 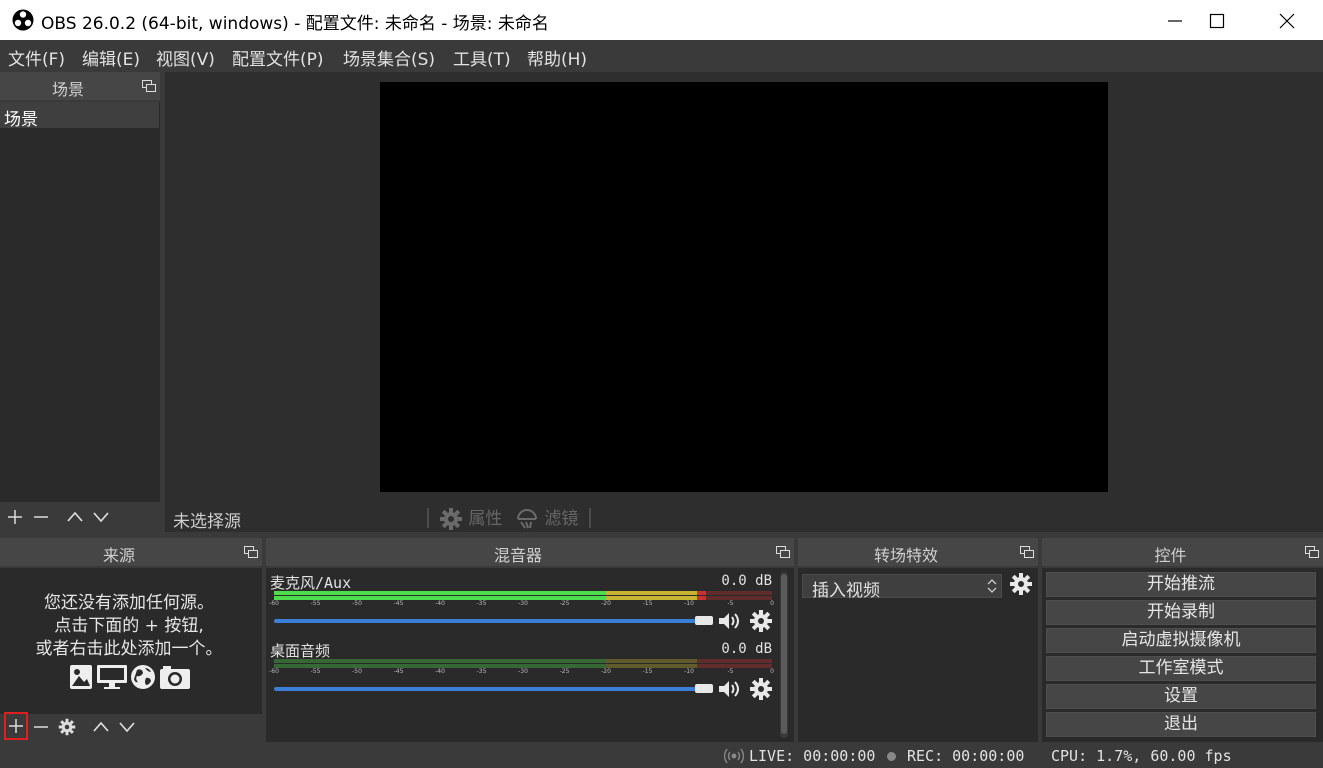 I want to click on scrollbar-thumb, so click(x=784, y=654).